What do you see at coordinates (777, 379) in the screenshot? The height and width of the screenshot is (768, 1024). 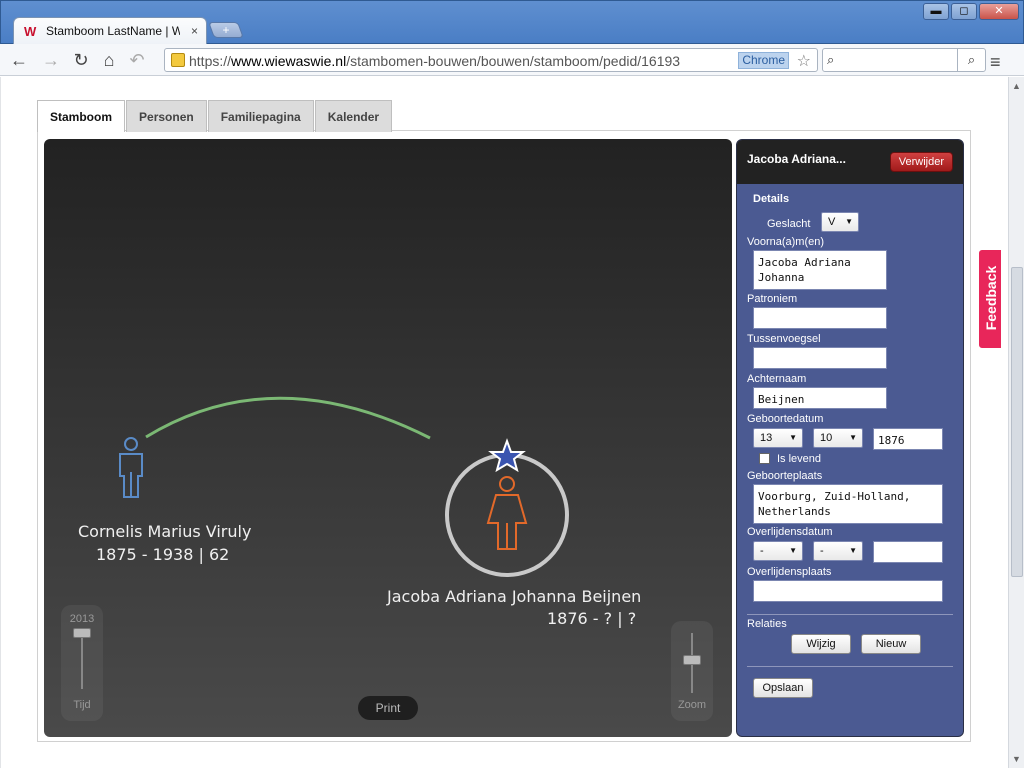 I see `lastname-label: Achternaam` at bounding box center [777, 379].